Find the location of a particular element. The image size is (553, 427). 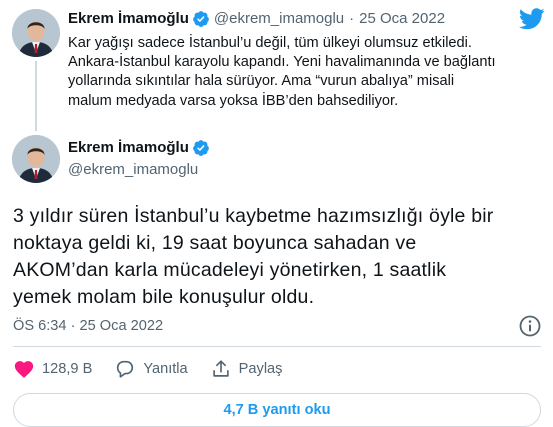

reply-label: Yanıtla is located at coordinates (165, 369).